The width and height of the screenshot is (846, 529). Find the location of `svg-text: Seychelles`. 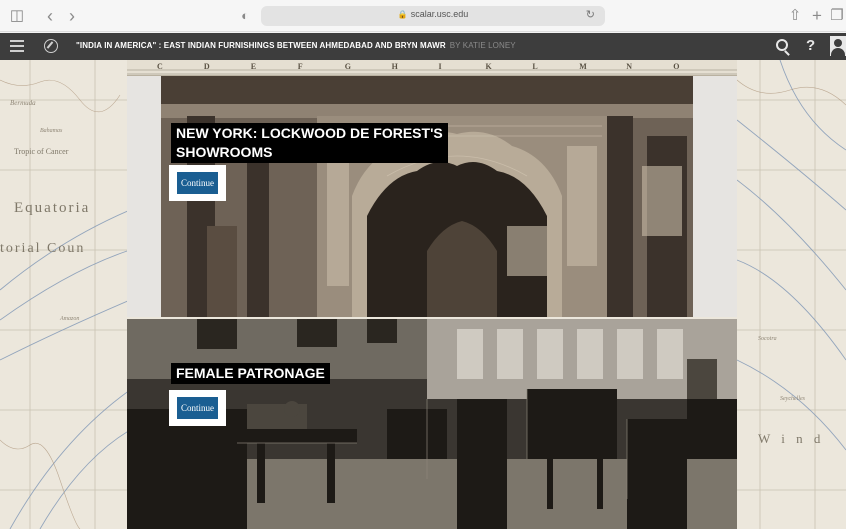

svg-text: Seychelles is located at coordinates (793, 399).